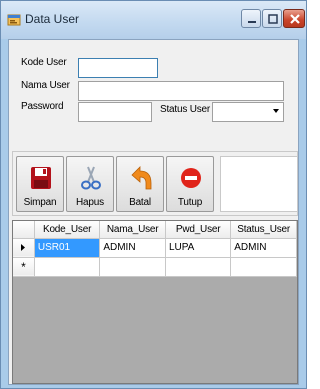 Image resolution: width=320 pixels, height=389 pixels. I want to click on grid-header-row: Kode_User Nama_User Pwd_User Status_User, so click(155, 230).